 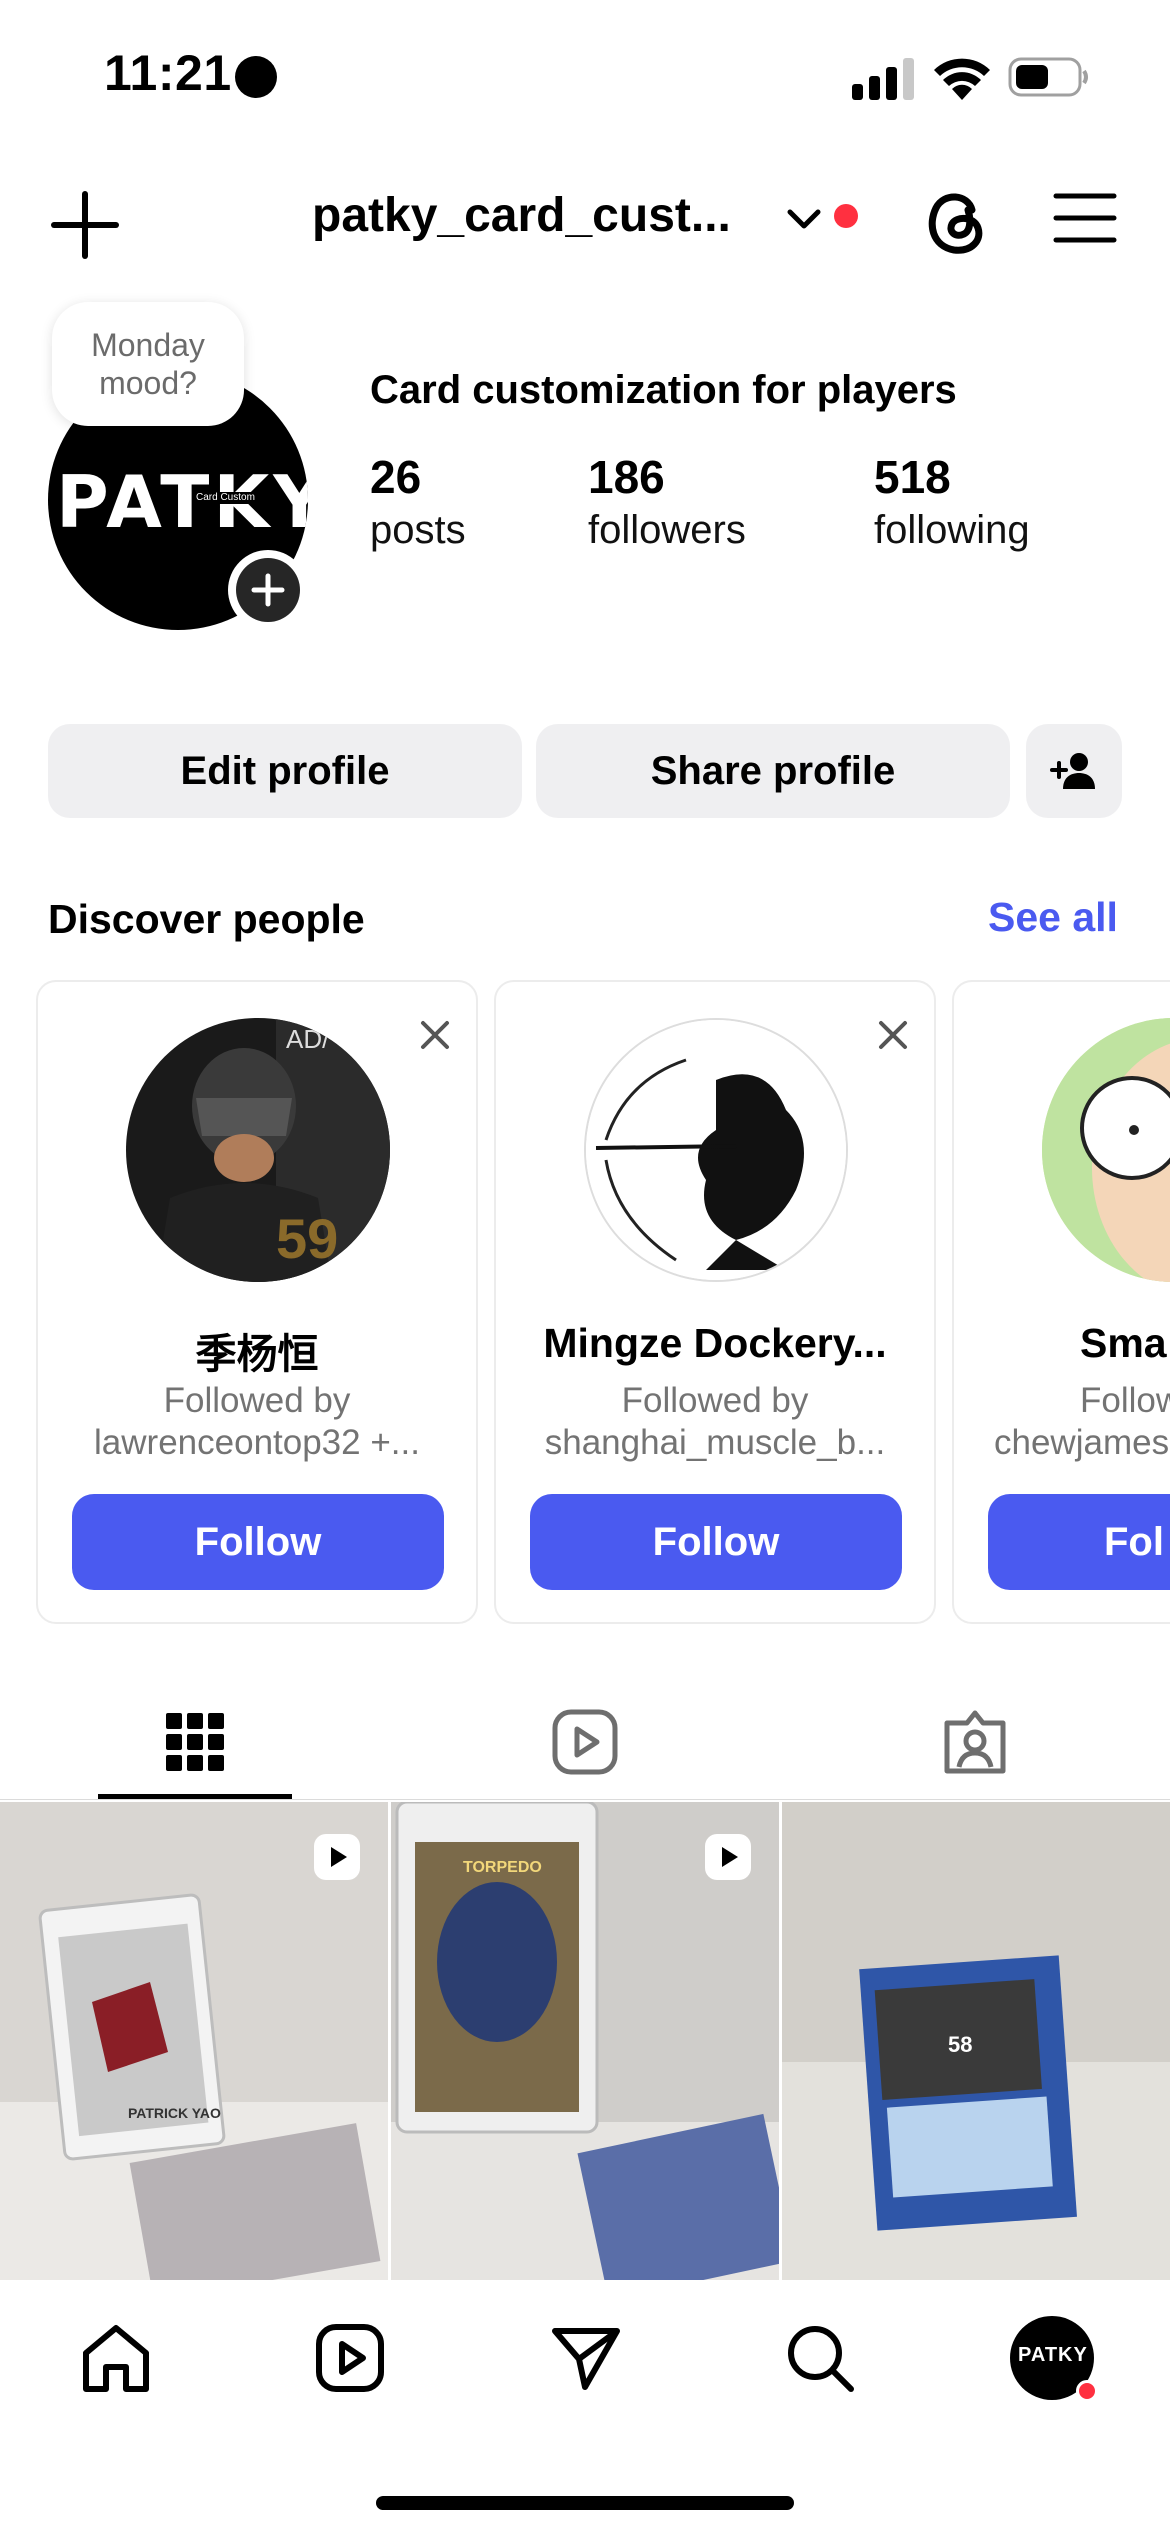 I want to click on tagged-icon, so click(x=975, y=1742).